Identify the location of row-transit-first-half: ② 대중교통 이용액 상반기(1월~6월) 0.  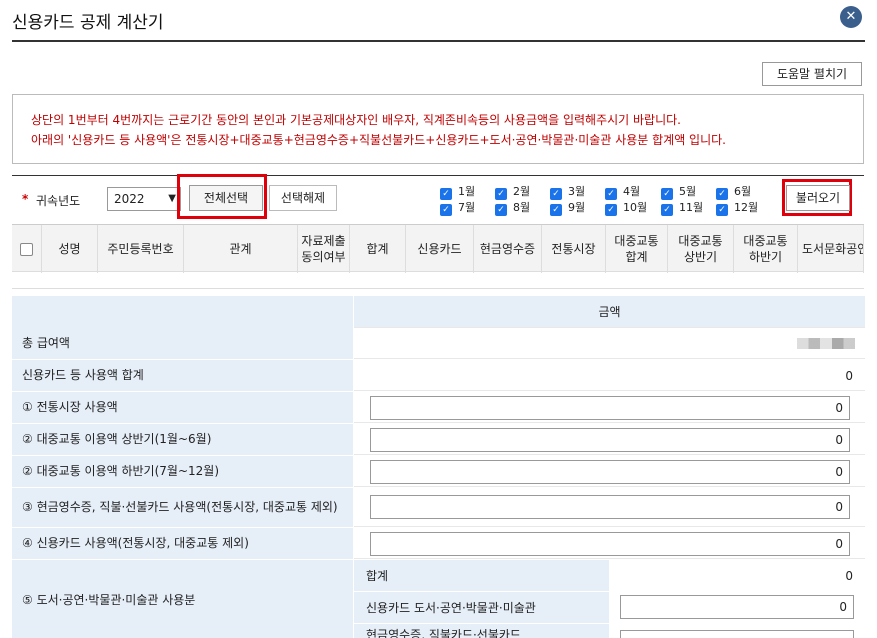
(438, 440).